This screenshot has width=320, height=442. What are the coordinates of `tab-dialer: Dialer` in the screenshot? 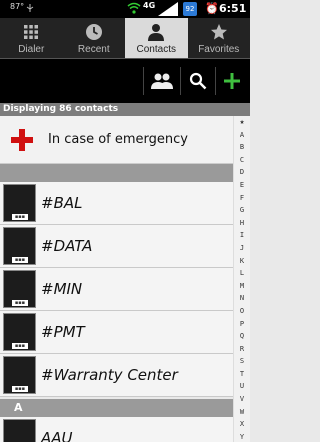 It's located at (31, 38).